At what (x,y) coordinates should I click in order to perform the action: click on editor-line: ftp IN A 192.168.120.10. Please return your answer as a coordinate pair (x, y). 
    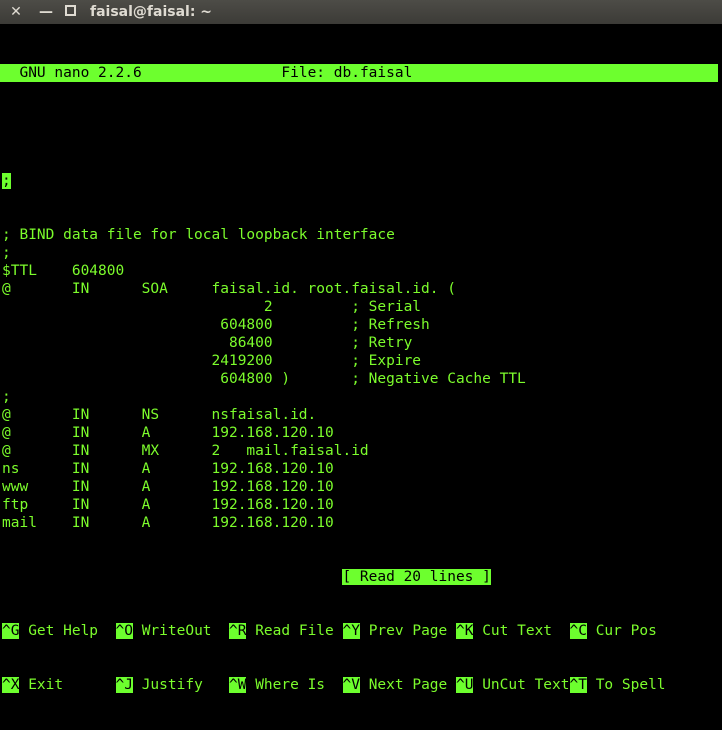
    Looking at the image, I should click on (360, 505).